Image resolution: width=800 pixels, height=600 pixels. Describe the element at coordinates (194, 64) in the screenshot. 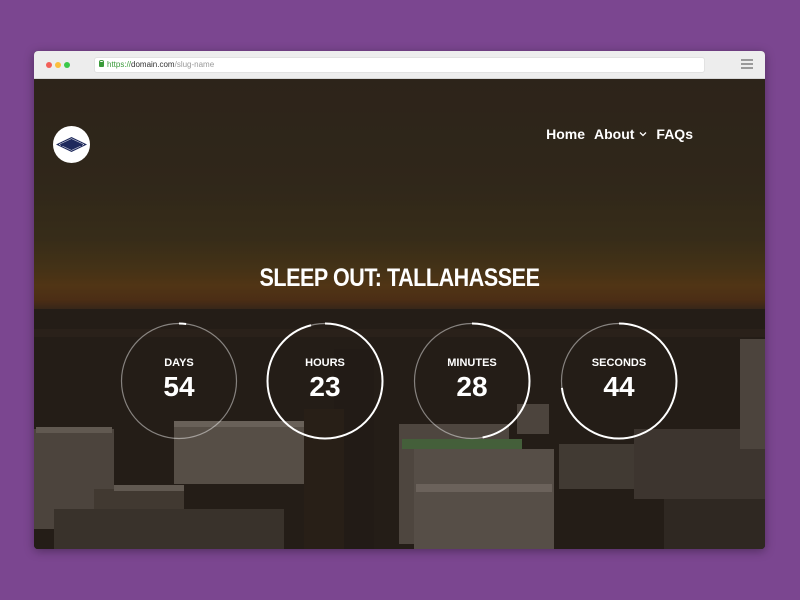

I see `url-path: /slug-name` at that location.